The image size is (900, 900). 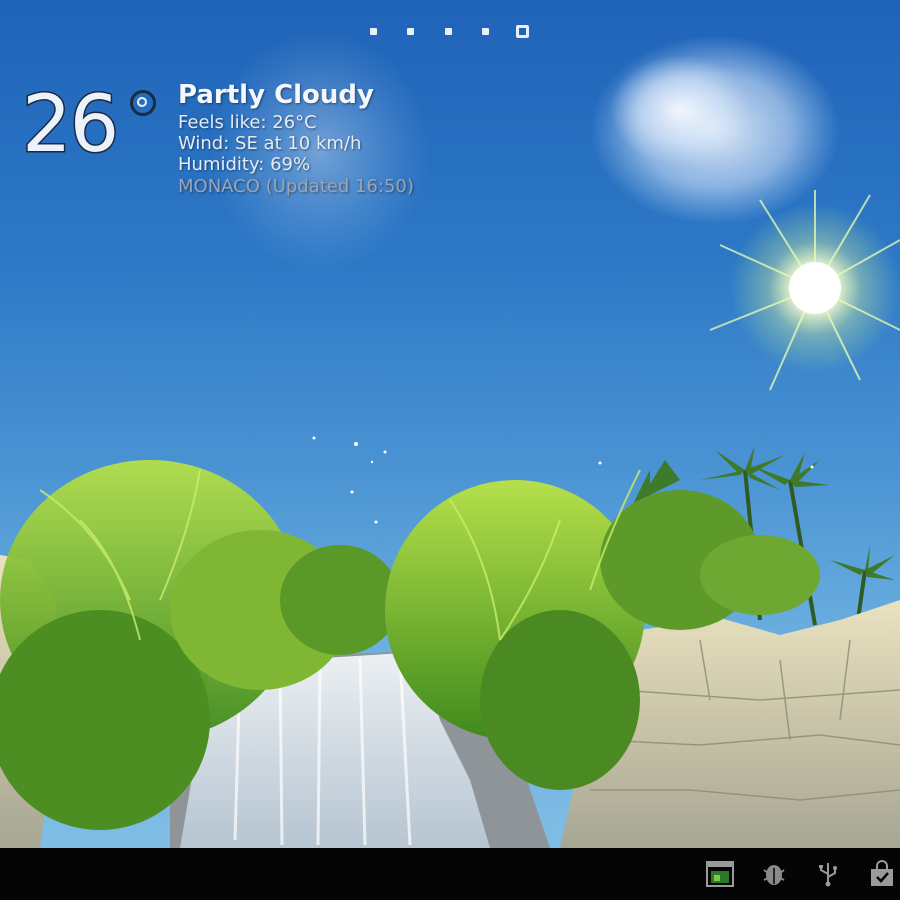 I want to click on degree-icon, so click(x=143, y=103).